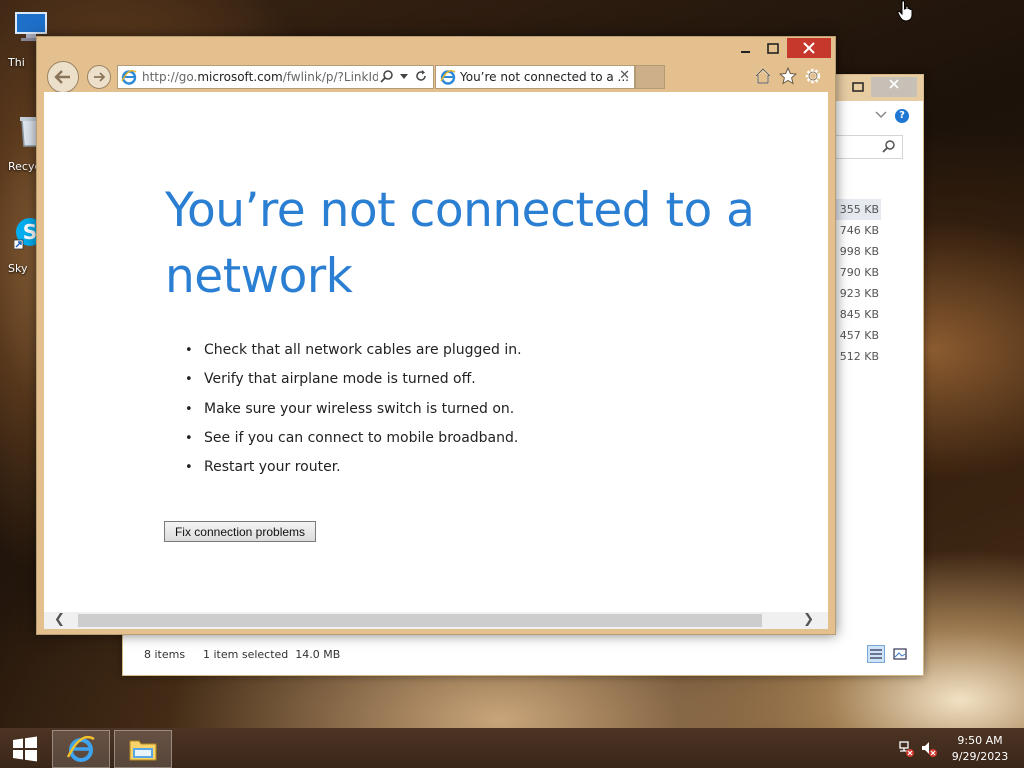  Describe the element at coordinates (980, 749) in the screenshot. I see `system-clock: 9:50 AM 9/29/2023` at that location.